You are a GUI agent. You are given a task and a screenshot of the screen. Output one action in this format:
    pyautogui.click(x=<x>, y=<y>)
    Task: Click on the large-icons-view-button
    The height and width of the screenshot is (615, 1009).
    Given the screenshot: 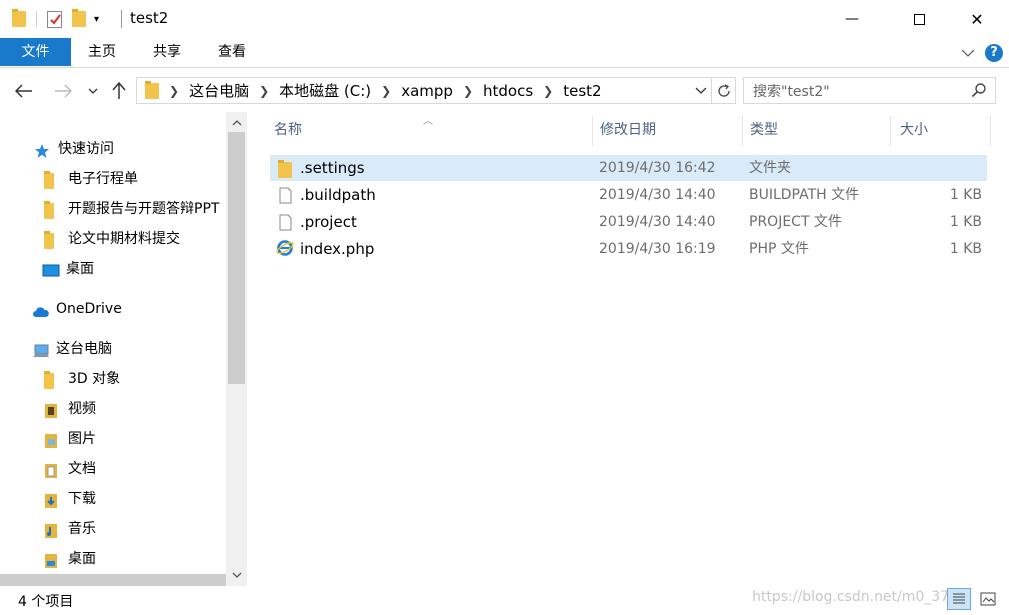 What is the action you would take?
    pyautogui.click(x=988, y=599)
    